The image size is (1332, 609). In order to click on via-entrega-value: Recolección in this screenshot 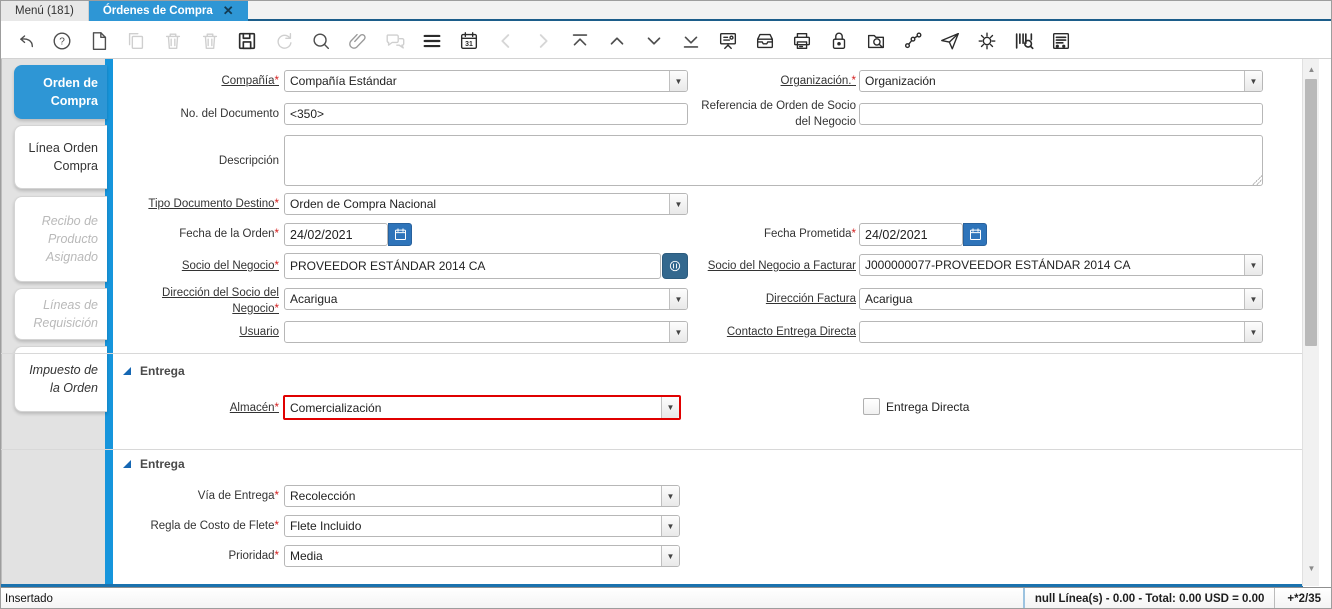, I will do `click(473, 496)`.